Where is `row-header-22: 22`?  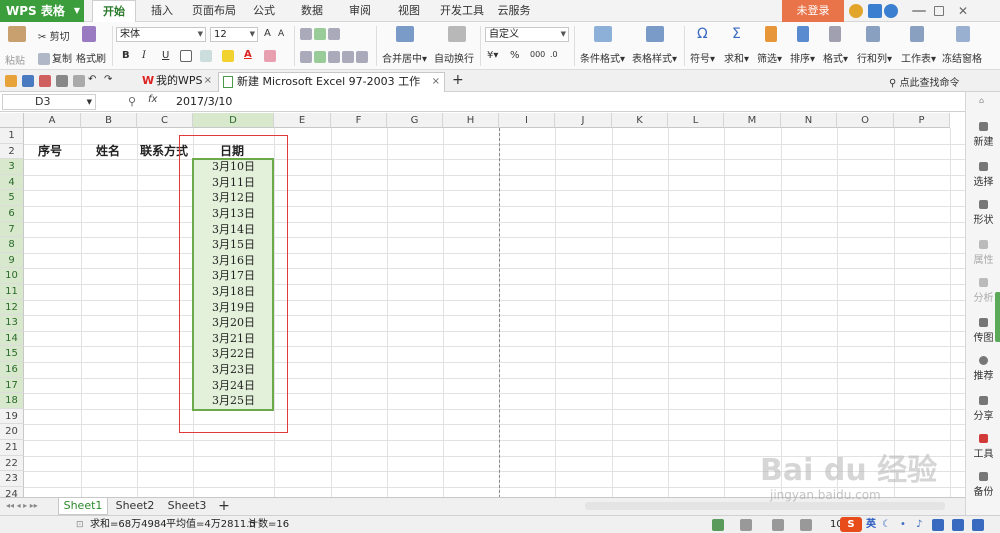 row-header-22: 22 is located at coordinates (12, 463).